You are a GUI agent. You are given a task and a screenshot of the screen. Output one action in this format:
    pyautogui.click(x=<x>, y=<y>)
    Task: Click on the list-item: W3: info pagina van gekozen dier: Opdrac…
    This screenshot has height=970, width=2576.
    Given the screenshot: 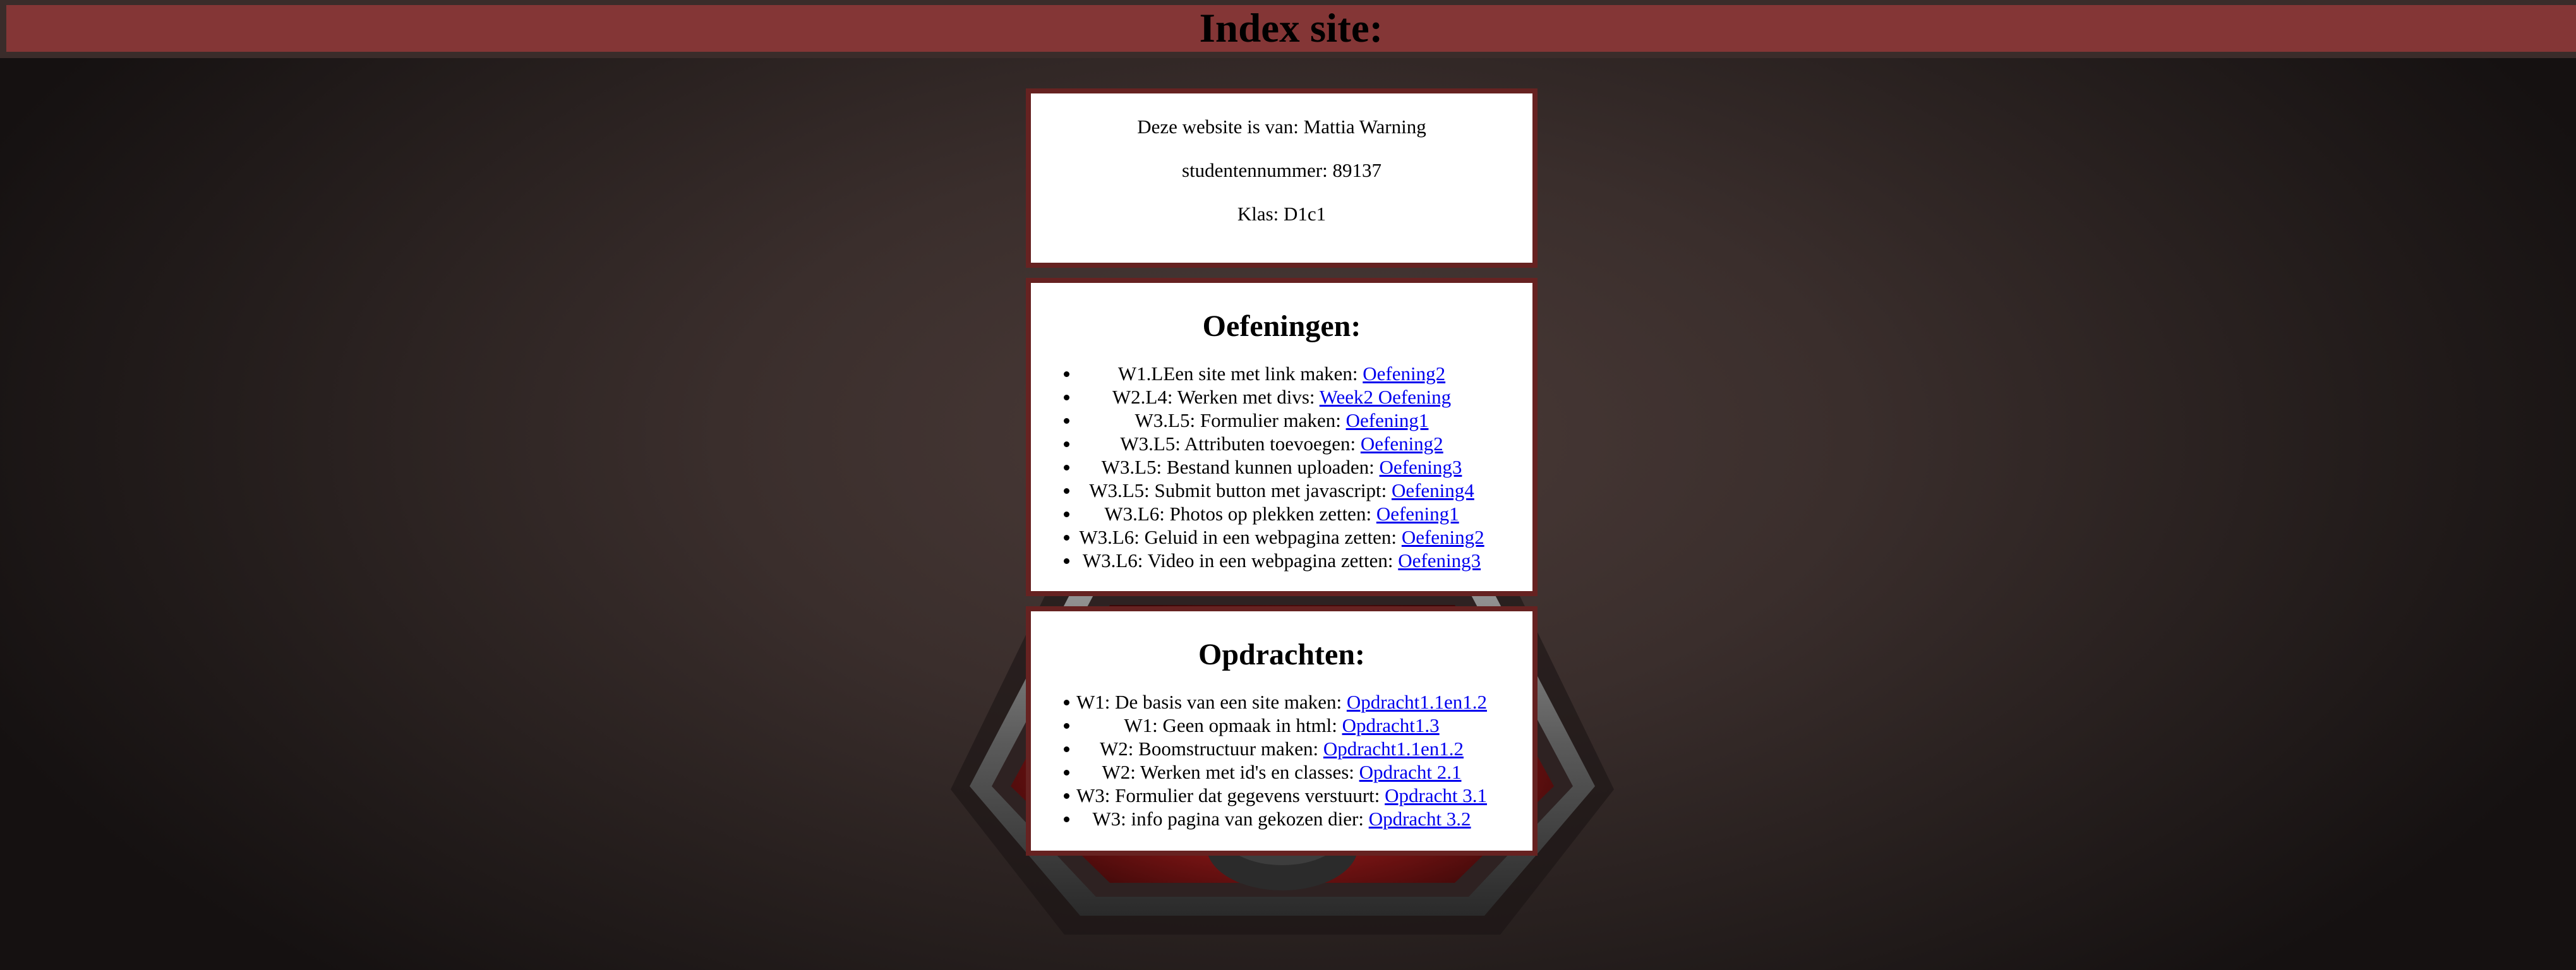 What is the action you would take?
    pyautogui.click(x=1281, y=818)
    